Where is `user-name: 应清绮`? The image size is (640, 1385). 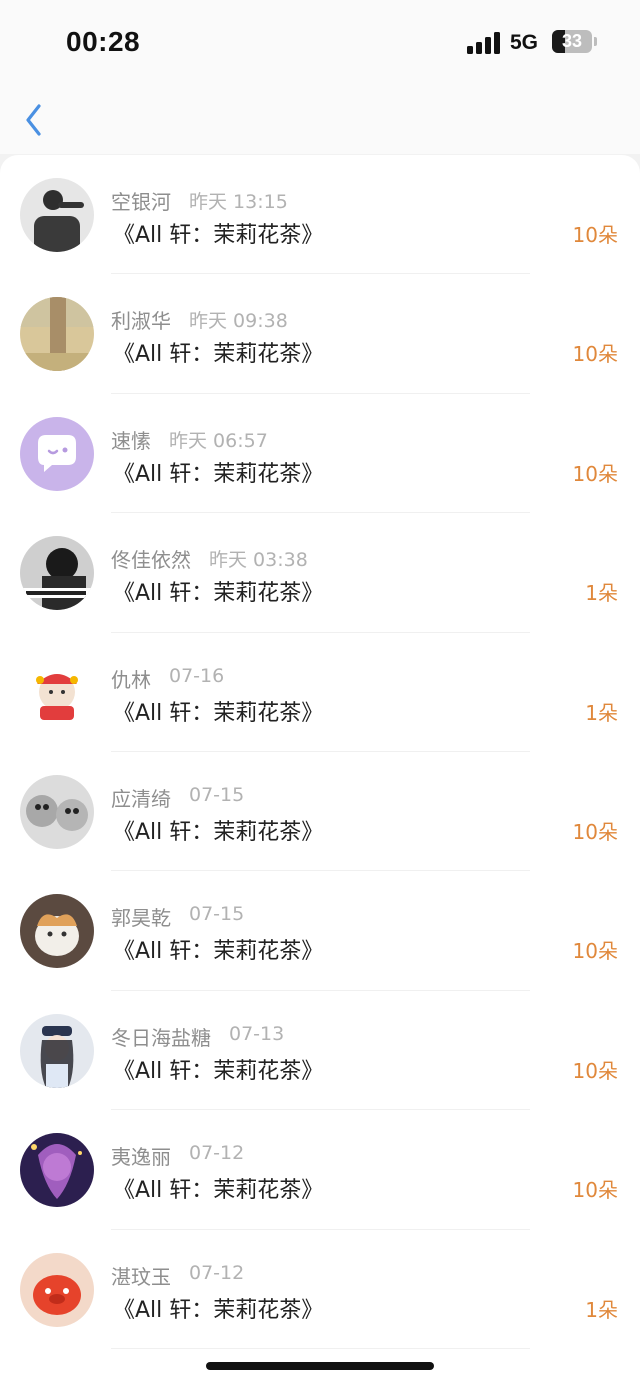 user-name: 应清绮 is located at coordinates (141, 798).